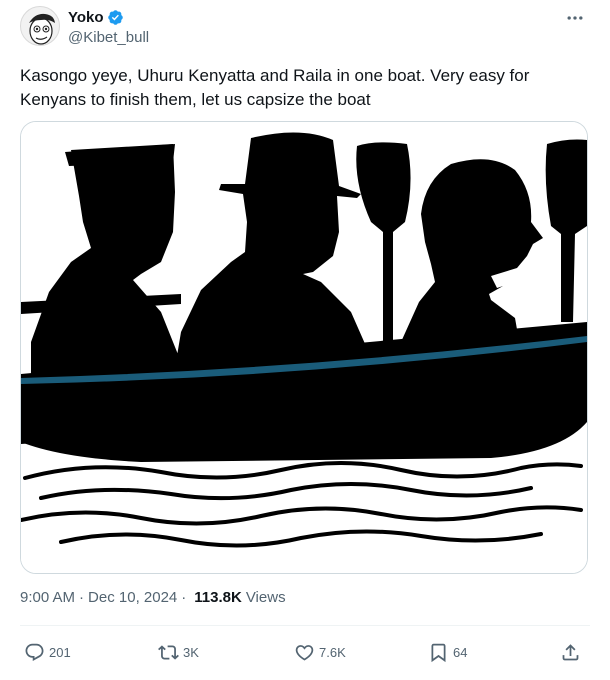  I want to click on views-label: Views, so click(265, 597).